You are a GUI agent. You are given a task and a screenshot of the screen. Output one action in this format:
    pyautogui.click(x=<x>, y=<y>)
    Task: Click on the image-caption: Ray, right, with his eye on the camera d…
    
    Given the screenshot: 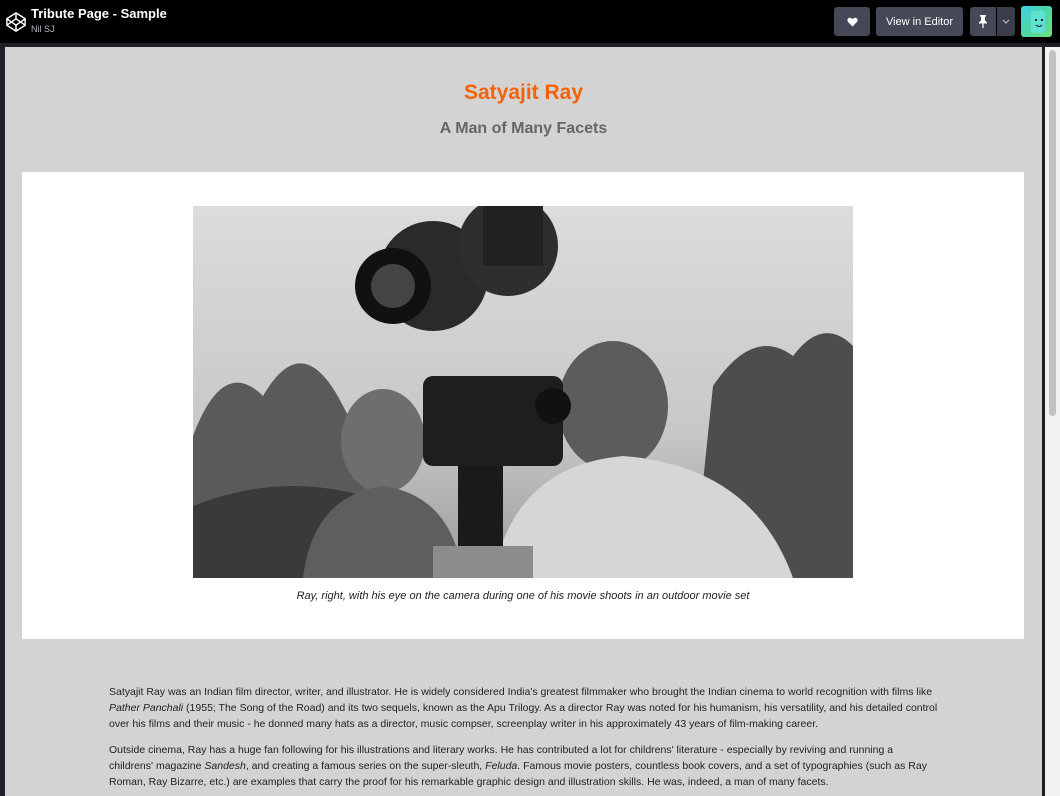 What is the action you would take?
    pyautogui.click(x=523, y=596)
    